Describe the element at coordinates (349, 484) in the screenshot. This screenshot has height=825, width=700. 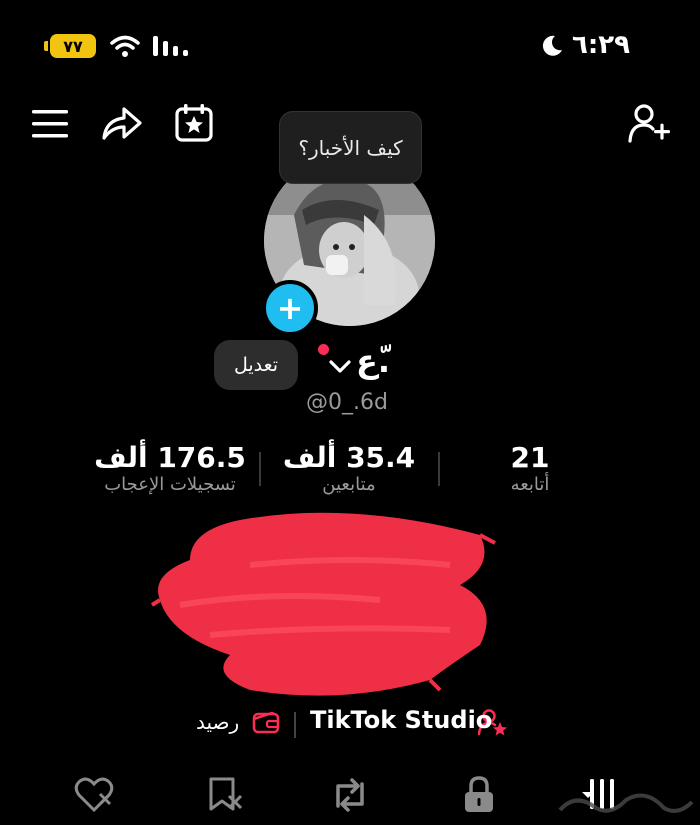
I see `followers-label: متابعين` at that location.